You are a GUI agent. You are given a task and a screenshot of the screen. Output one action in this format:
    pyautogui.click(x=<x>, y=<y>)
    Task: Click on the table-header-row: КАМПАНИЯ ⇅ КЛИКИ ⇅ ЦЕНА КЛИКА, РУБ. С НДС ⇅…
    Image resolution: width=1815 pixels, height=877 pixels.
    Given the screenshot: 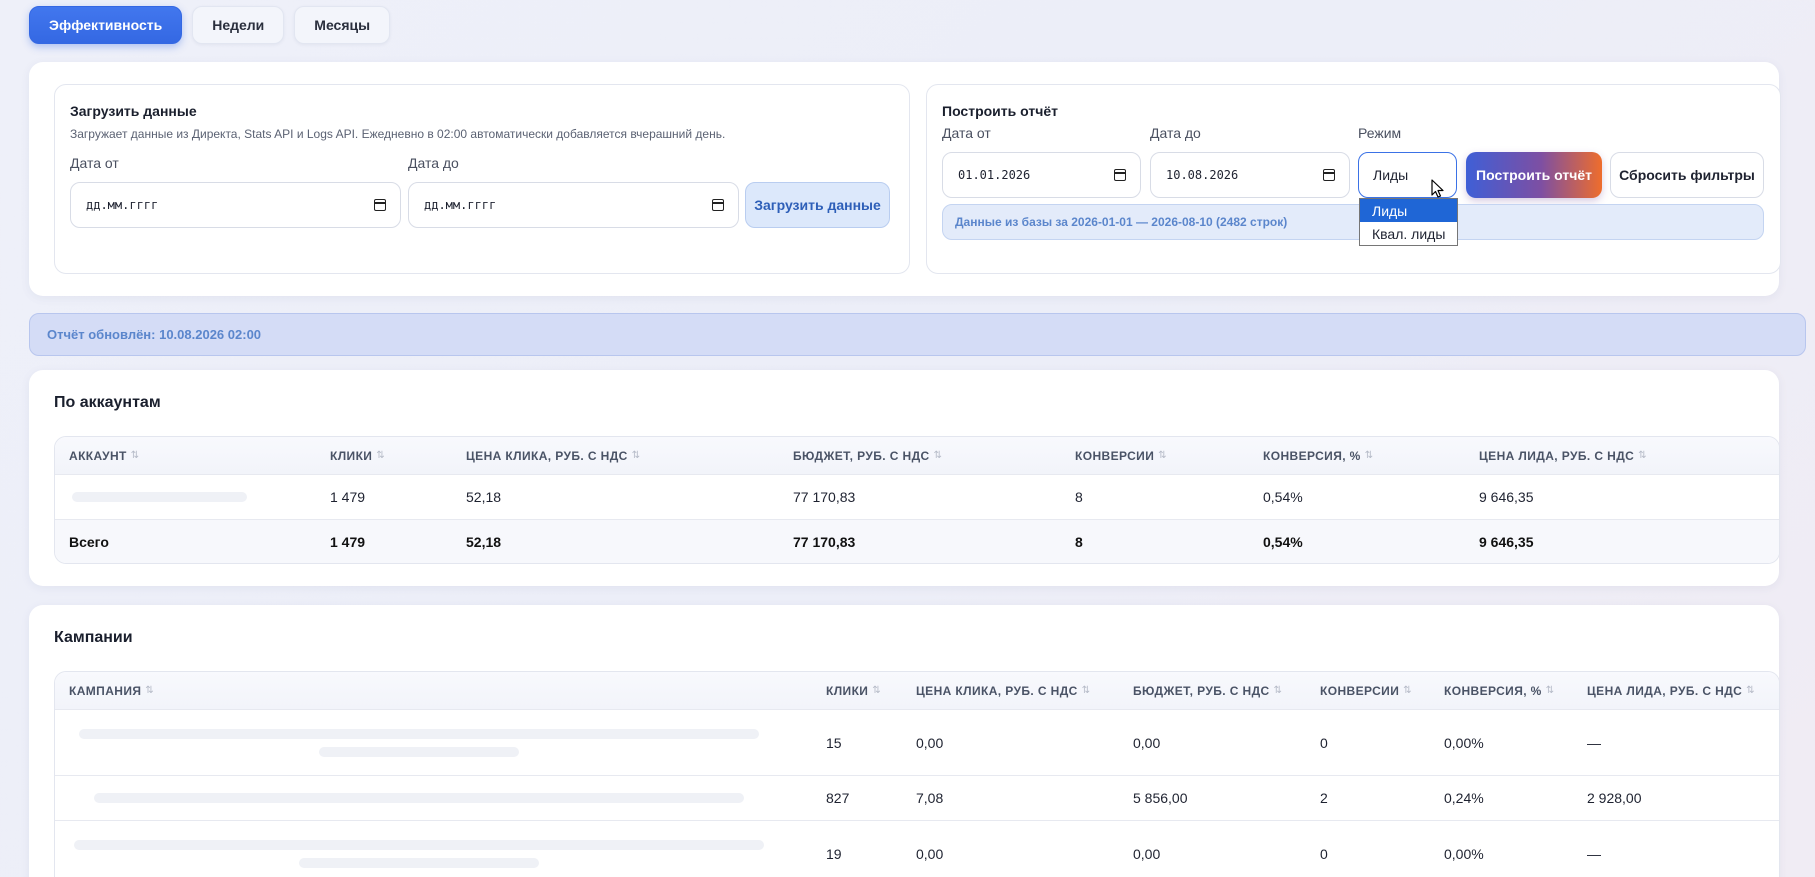 What is the action you would take?
    pyautogui.click(x=917, y=690)
    